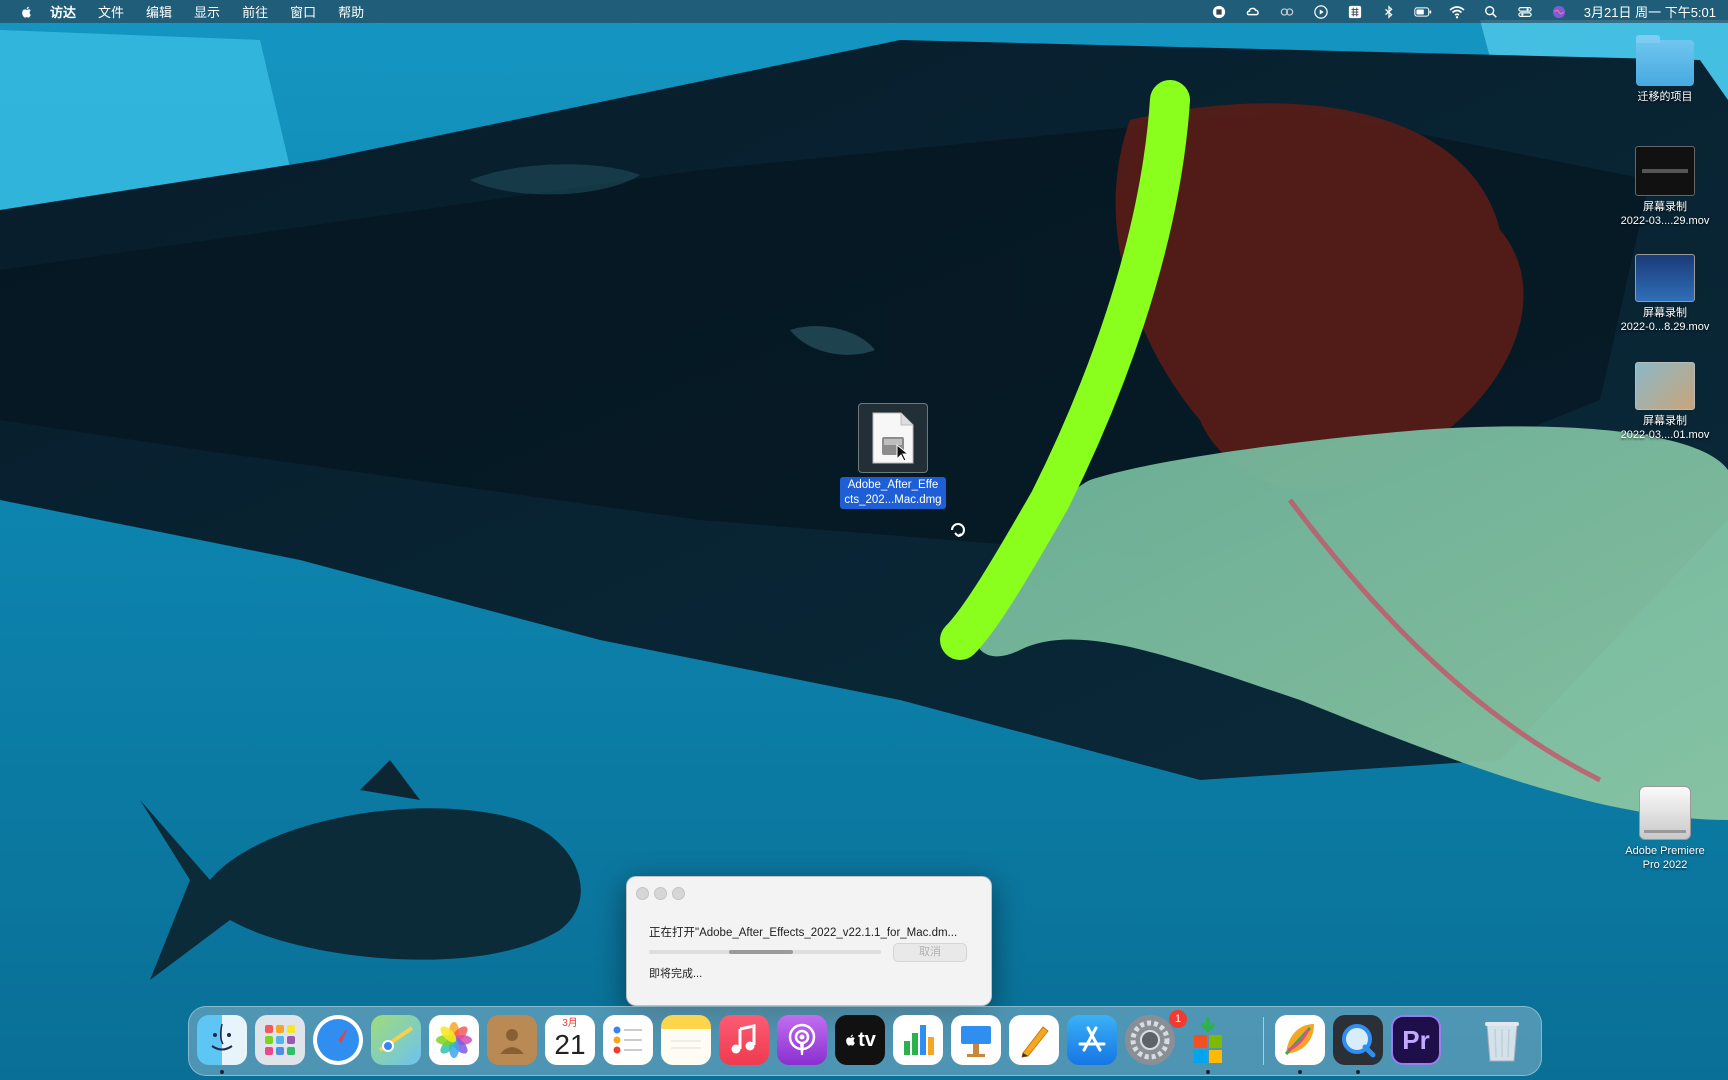 The height and width of the screenshot is (1080, 1728). I want to click on apple-logo-icon, so click(850, 1040).